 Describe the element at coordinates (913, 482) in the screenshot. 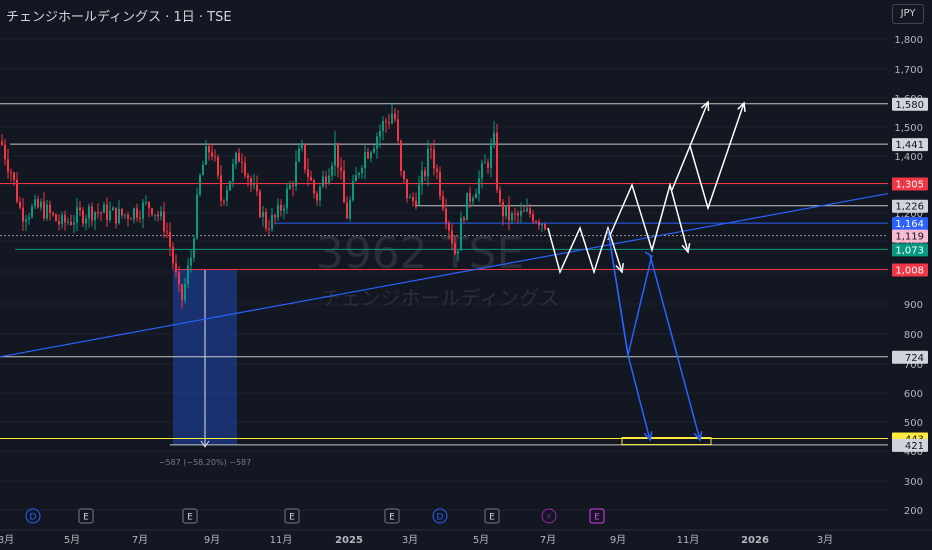

I see `y-tick-label: 300` at that location.